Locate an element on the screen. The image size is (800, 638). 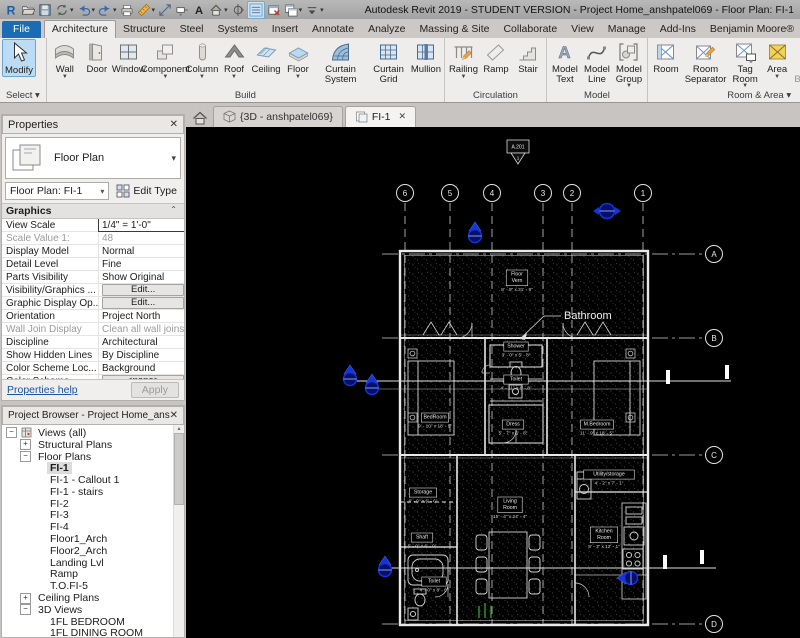
qat-home-3d-button: ▾ is located at coordinates (218, 10).